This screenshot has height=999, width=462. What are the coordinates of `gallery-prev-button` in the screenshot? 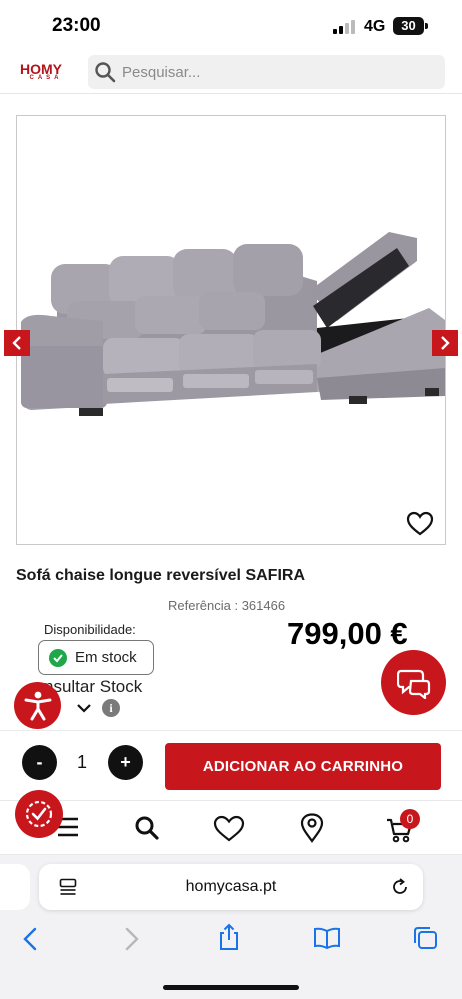 It's located at (17, 343).